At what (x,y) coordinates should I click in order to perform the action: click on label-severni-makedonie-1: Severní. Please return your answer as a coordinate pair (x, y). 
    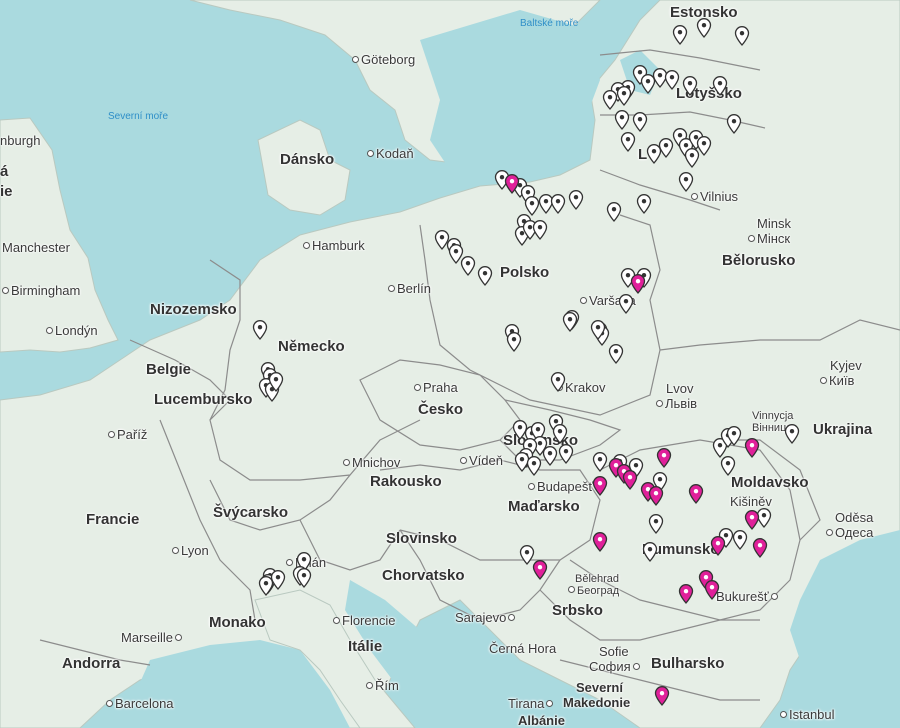
    Looking at the image, I should click on (599, 687).